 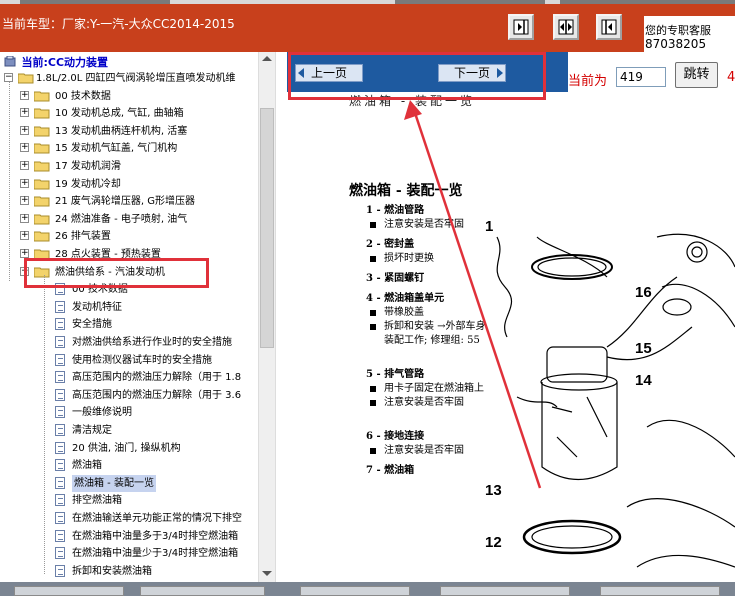 What do you see at coordinates (83, 237) in the screenshot?
I see `tree-folder-label: 26 排气装置` at bounding box center [83, 237].